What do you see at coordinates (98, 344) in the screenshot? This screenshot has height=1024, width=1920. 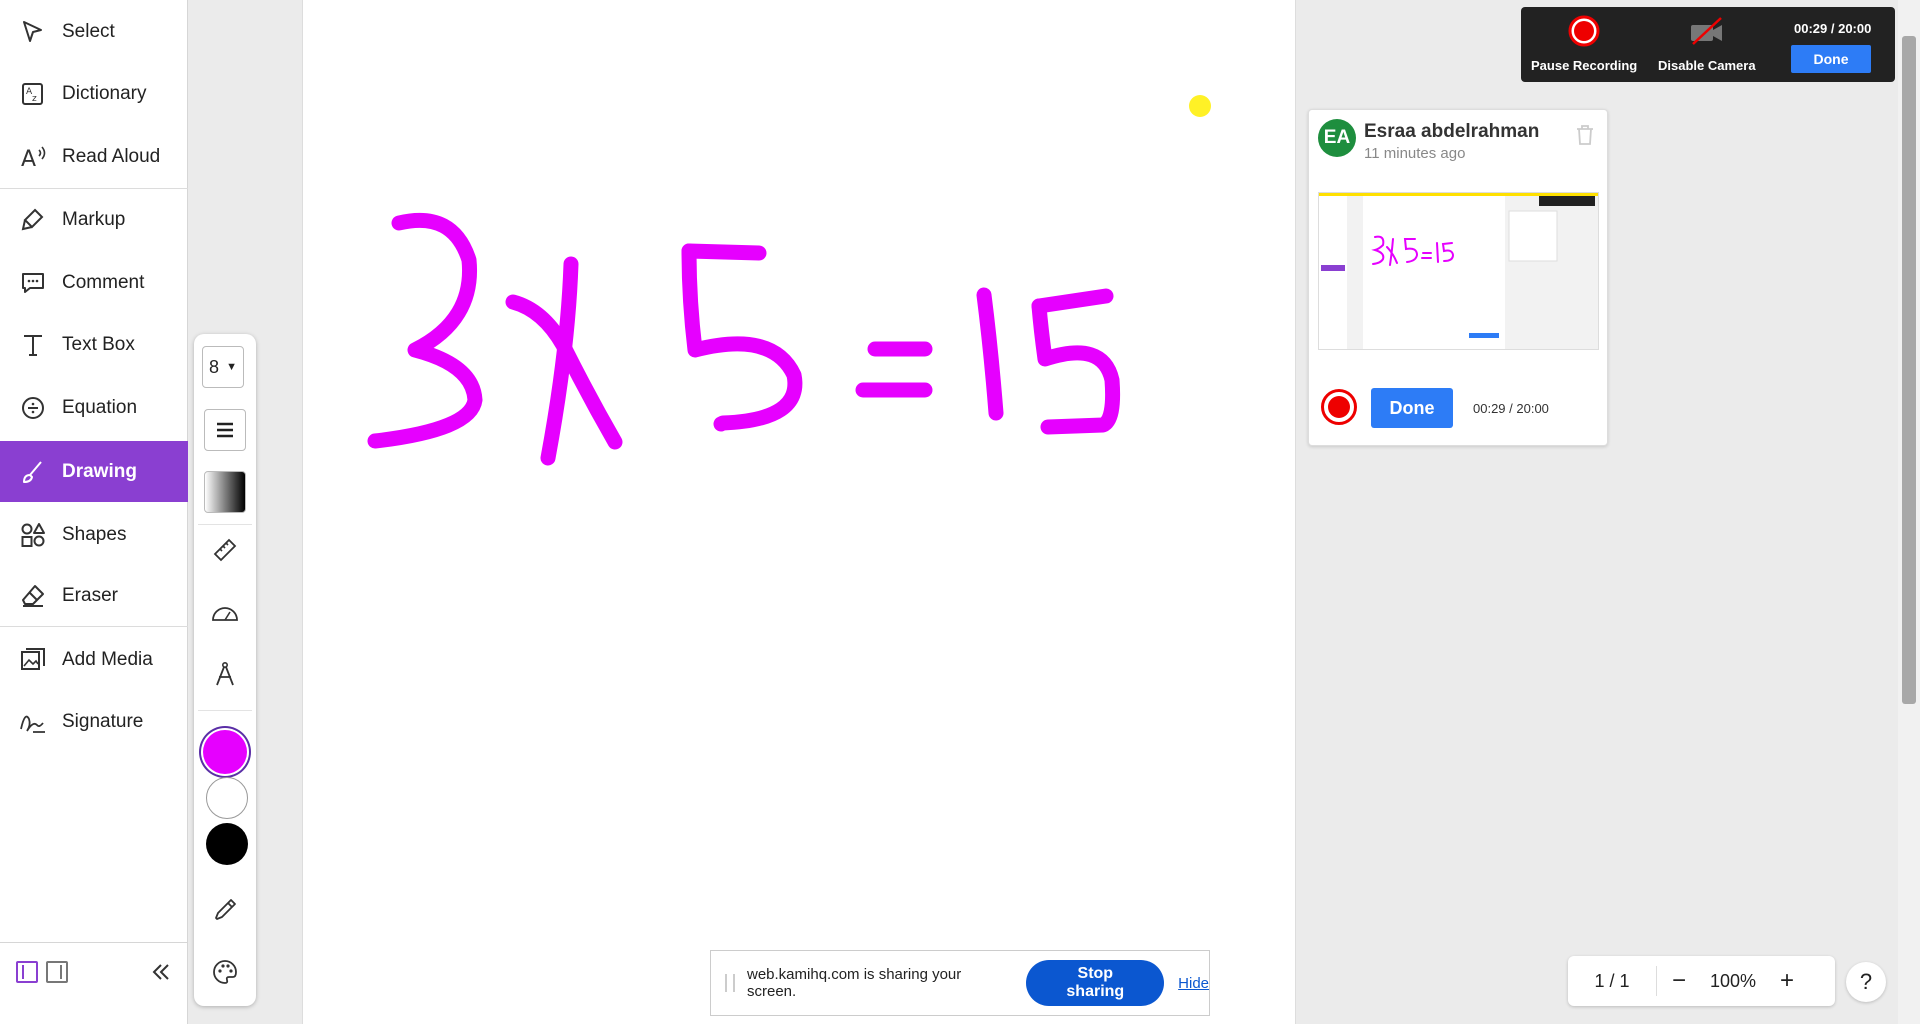 I see `sidebar-item-label: Text Box` at bounding box center [98, 344].